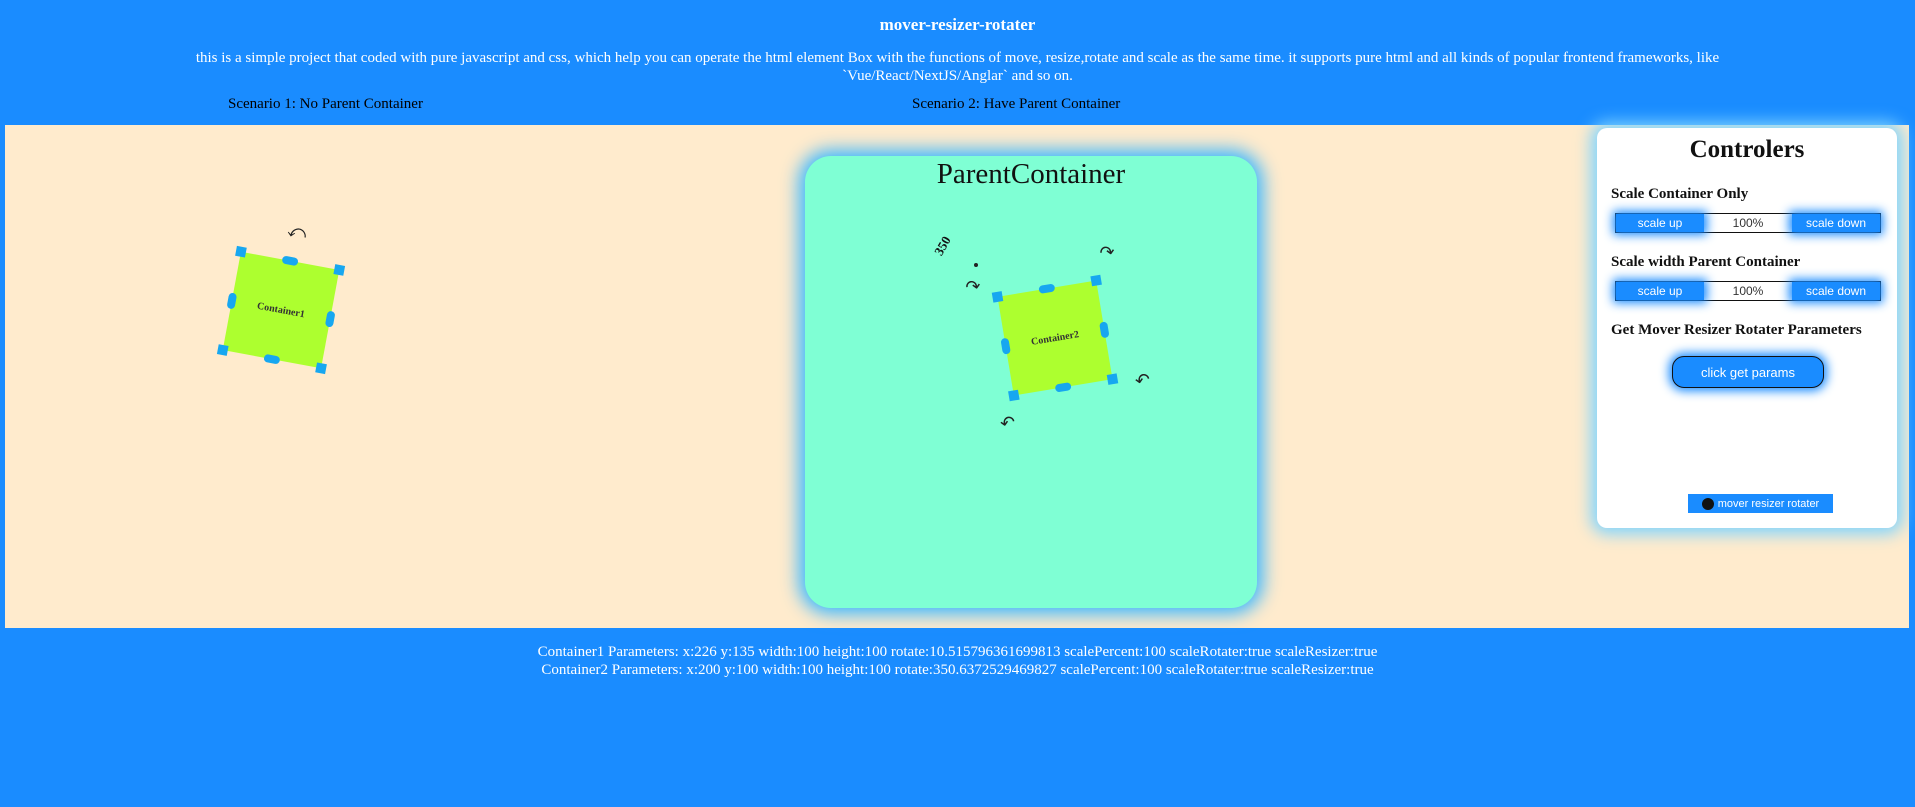 The width and height of the screenshot is (1915, 807). I want to click on scenario1-label: Scenario 1: No Parent Container, so click(325, 104).